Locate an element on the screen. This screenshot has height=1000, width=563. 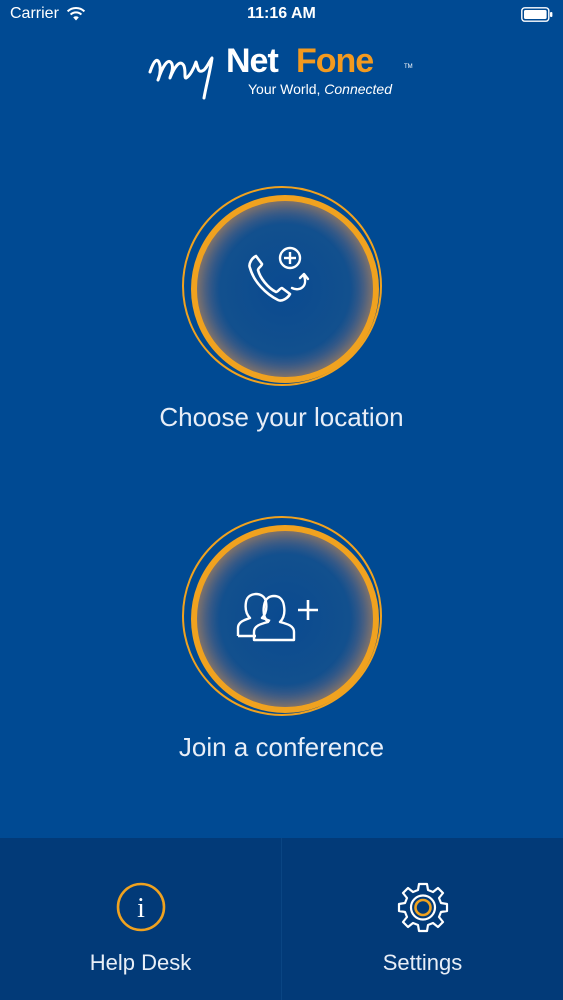
battery-icon is located at coordinates (537, 14).